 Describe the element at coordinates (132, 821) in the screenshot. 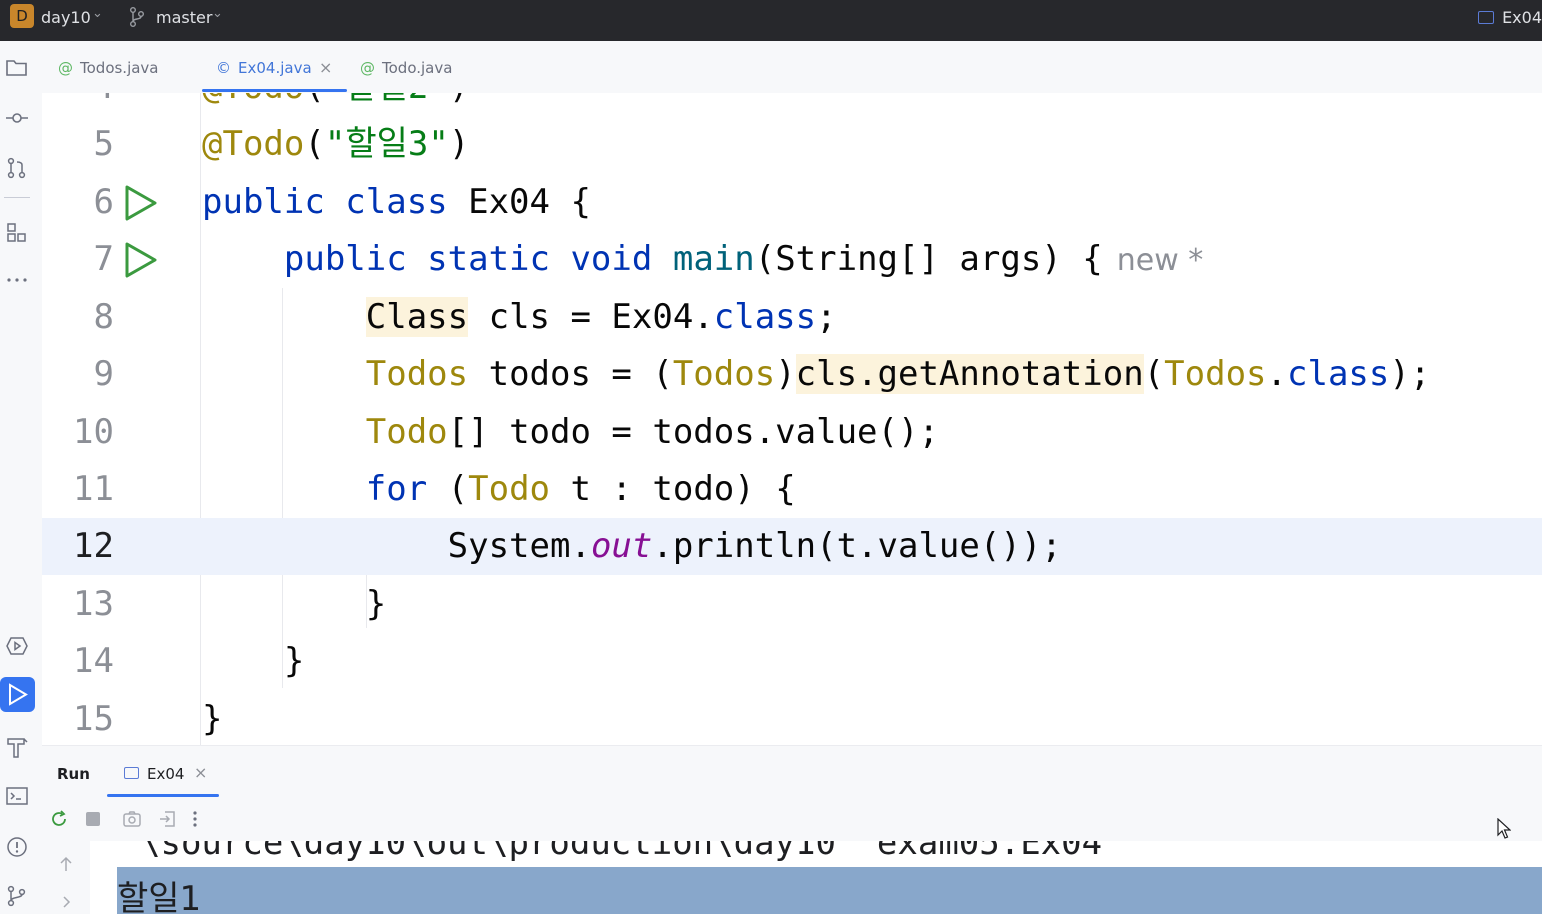

I see `screenshot-icon` at that location.